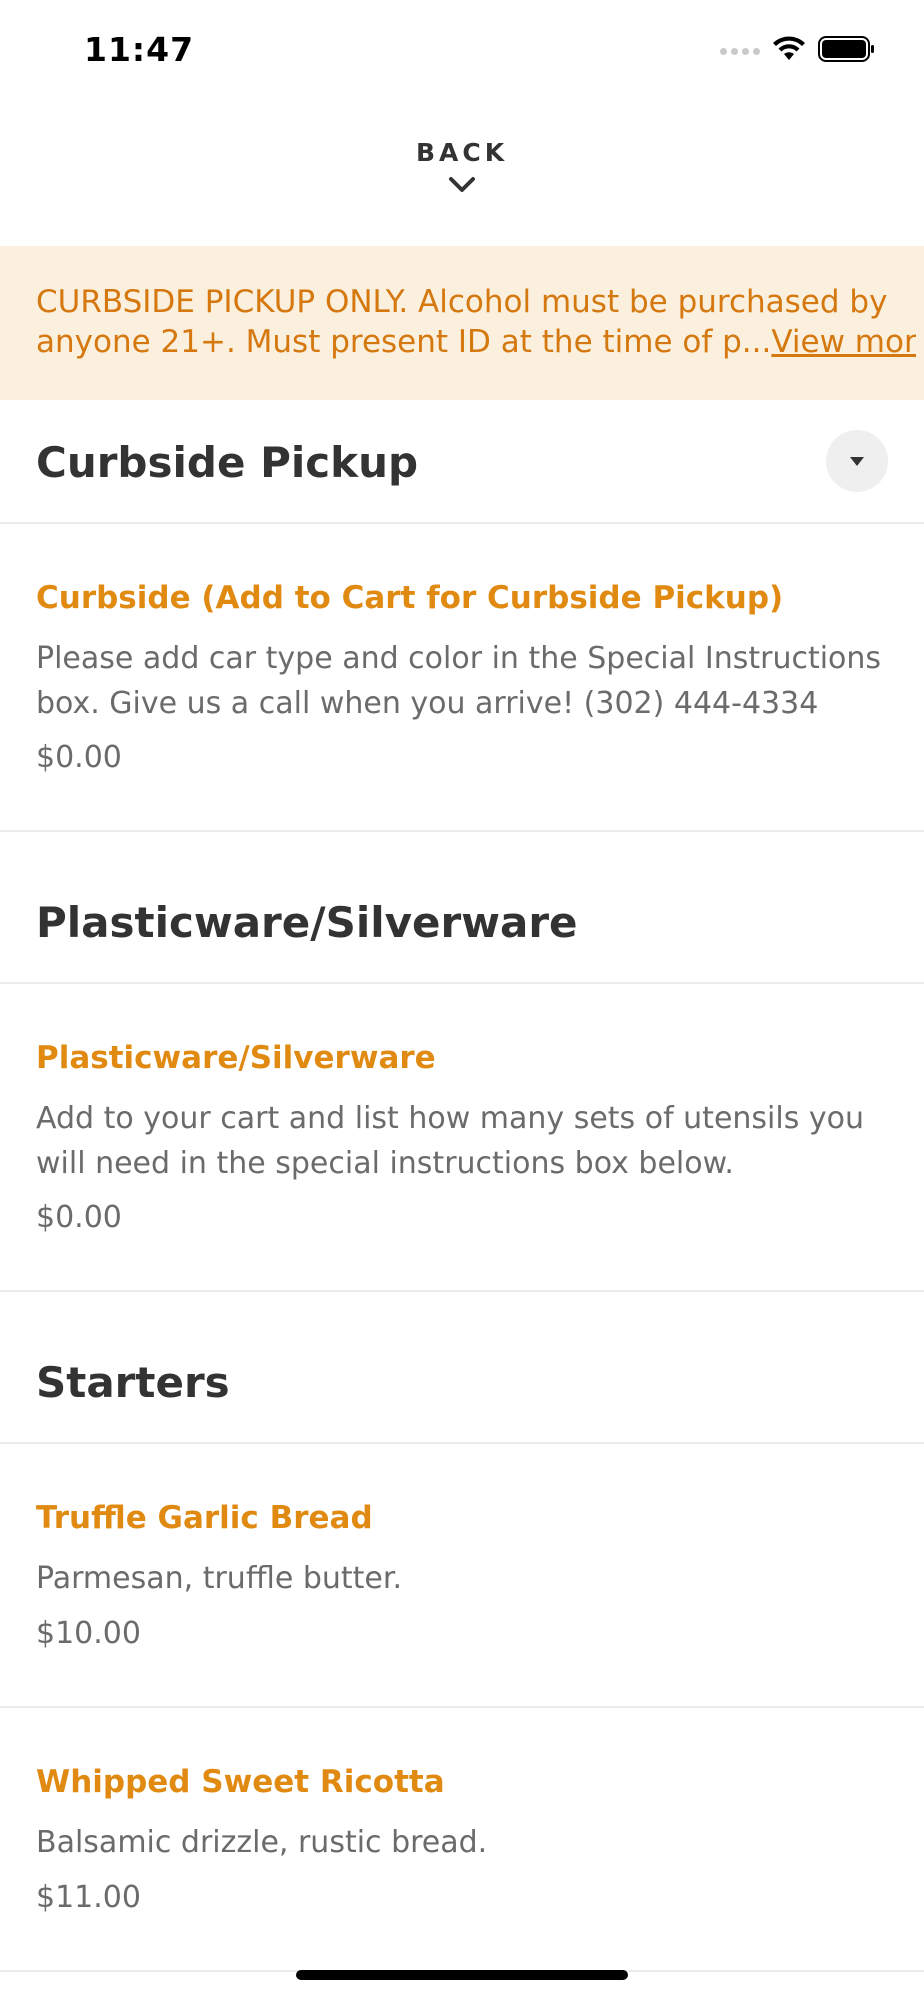 The height and width of the screenshot is (2000, 924). What do you see at coordinates (462, 462) in the screenshot?
I see `section-header-curbside: Curbside Pickup` at bounding box center [462, 462].